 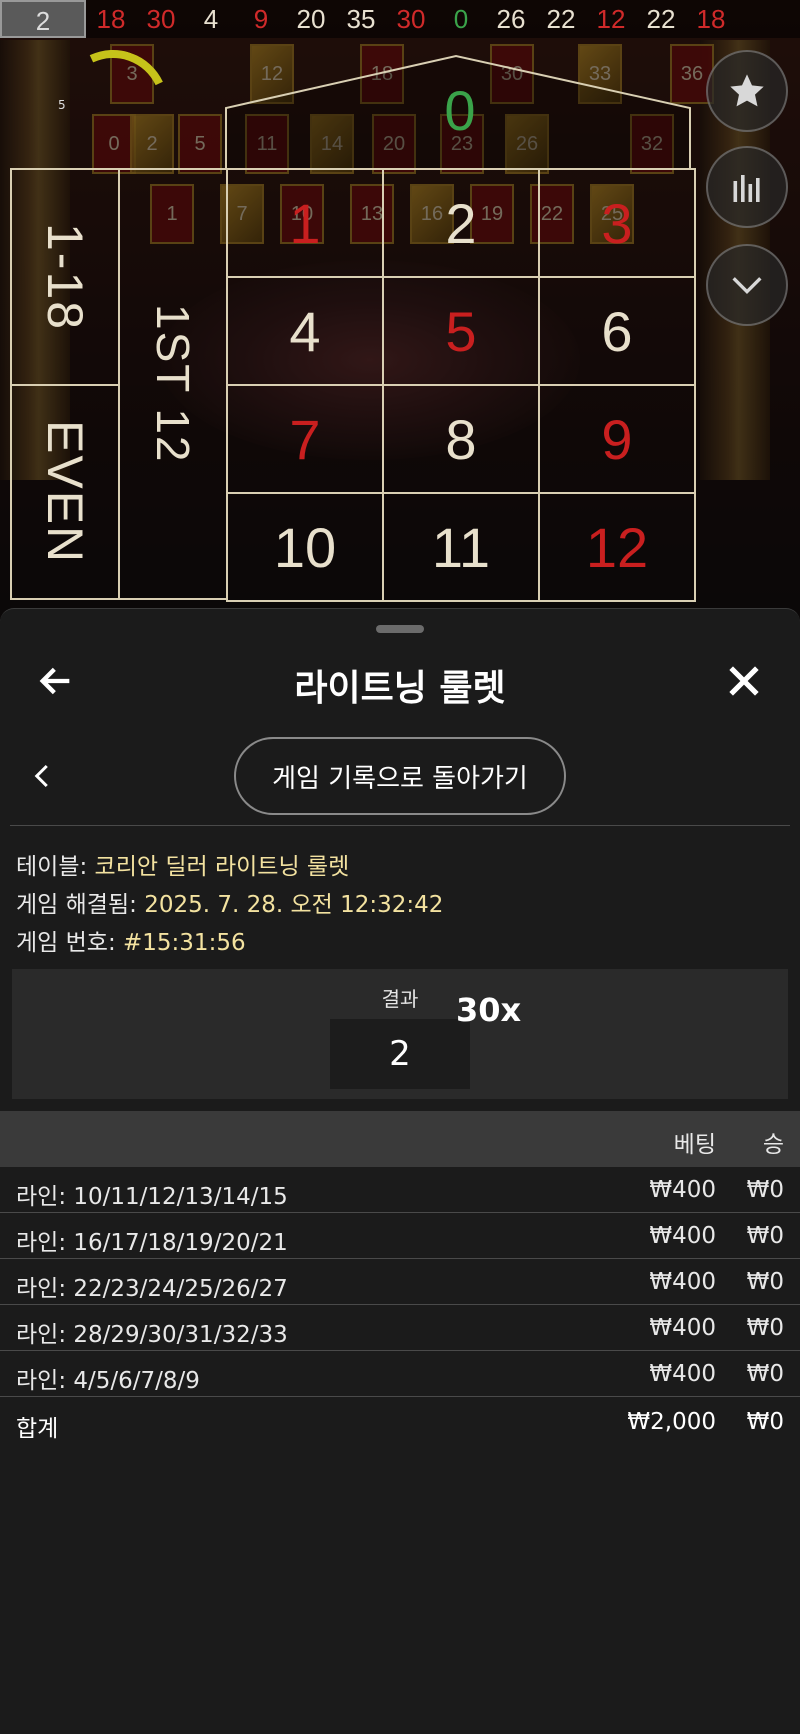 I want to click on total-bet: ₩2,000, so click(x=671, y=1422).